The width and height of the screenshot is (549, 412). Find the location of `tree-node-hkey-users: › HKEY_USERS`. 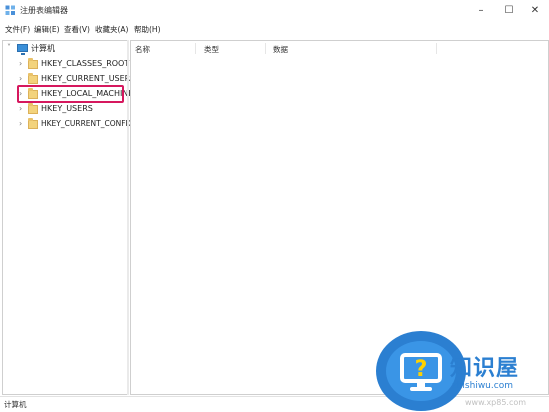

tree-node-hkey-users: › HKEY_USERS is located at coordinates (64, 110).